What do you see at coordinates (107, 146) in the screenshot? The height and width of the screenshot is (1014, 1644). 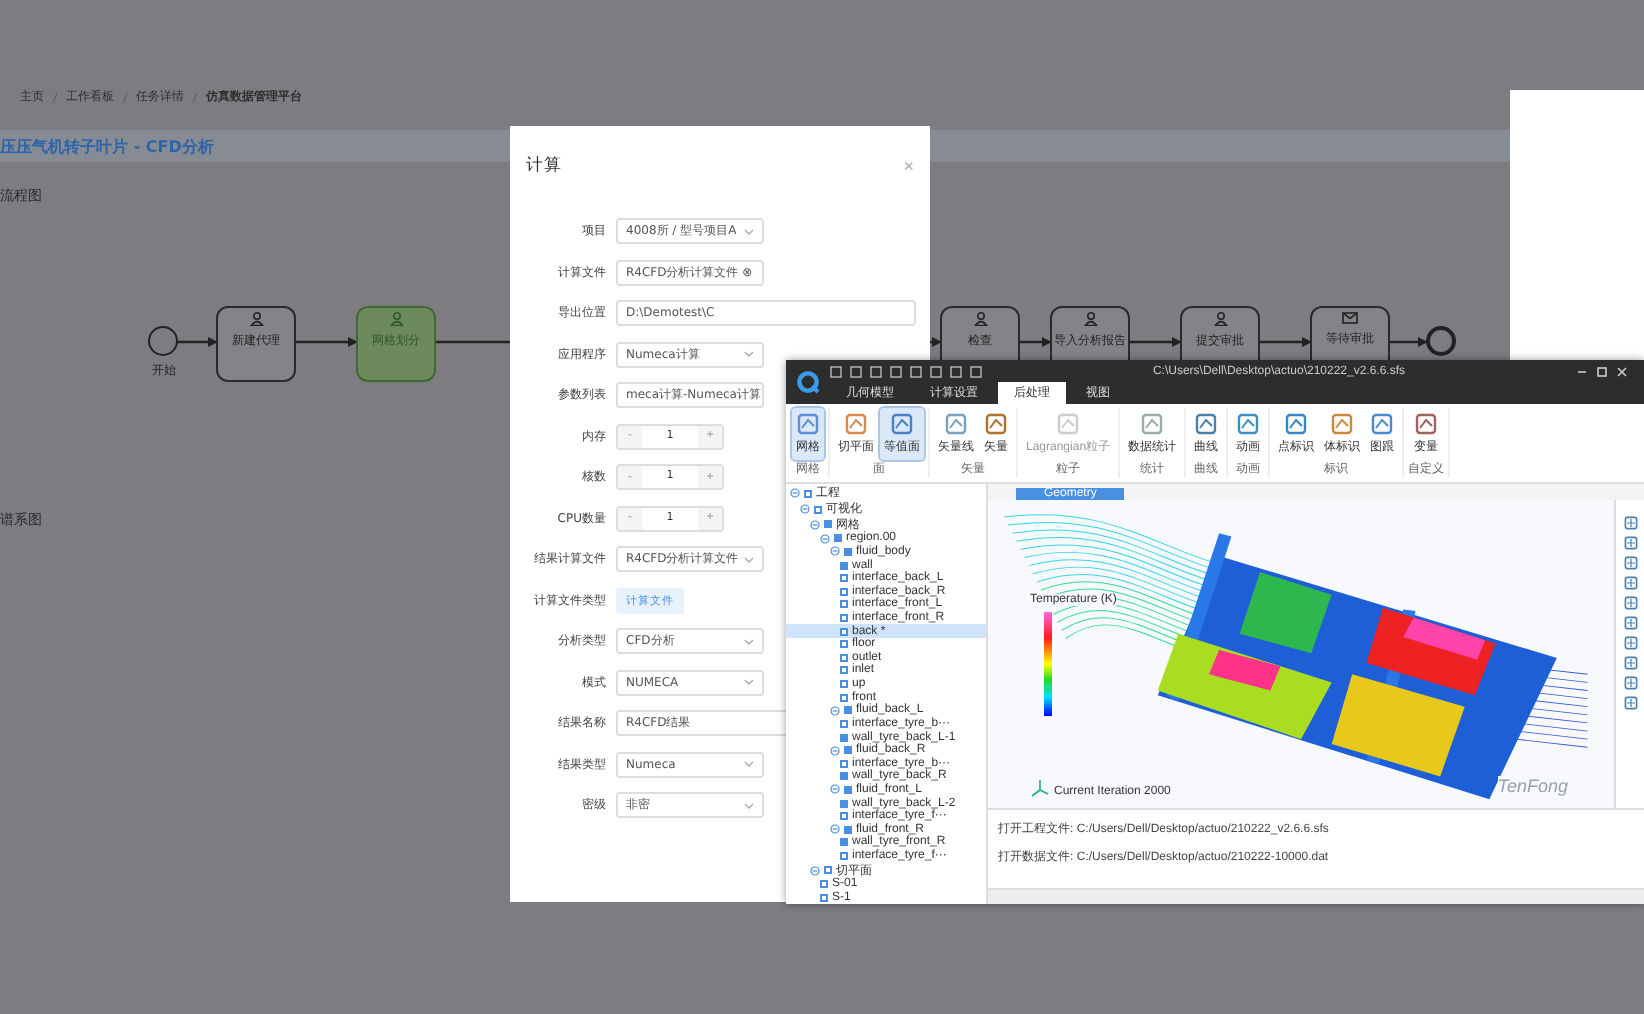 I see `page-title: 压压气机转子叶片 - CFD分析` at bounding box center [107, 146].